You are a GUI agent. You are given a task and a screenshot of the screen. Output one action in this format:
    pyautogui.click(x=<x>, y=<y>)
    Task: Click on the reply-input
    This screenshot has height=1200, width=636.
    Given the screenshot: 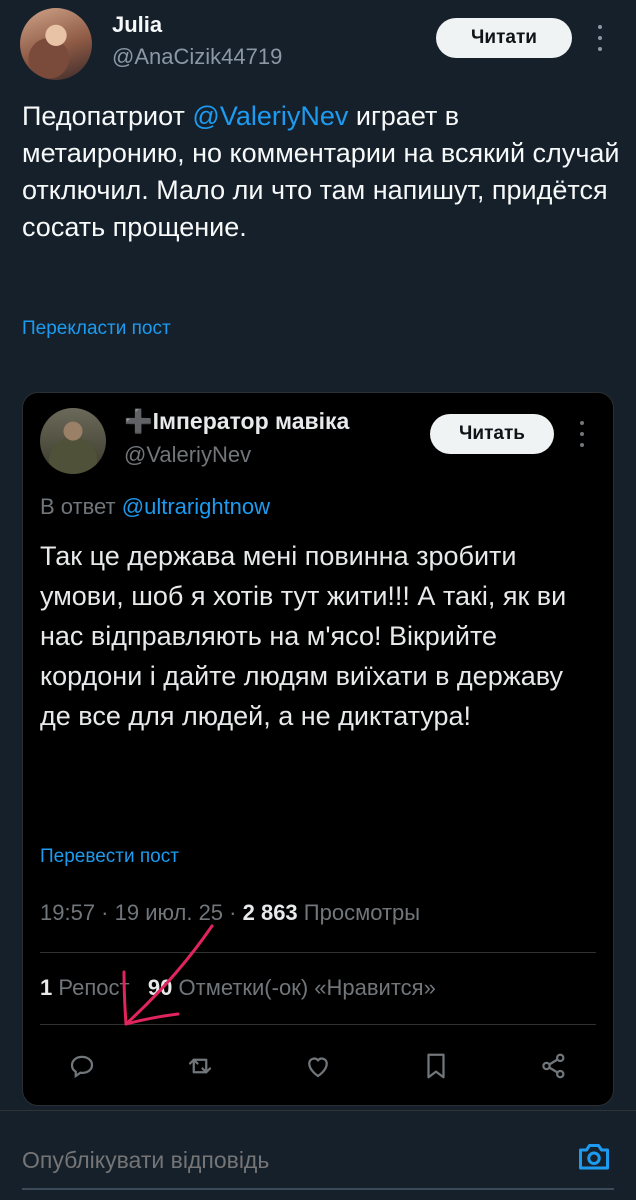 What is the action you would take?
    pyautogui.click(x=292, y=1160)
    